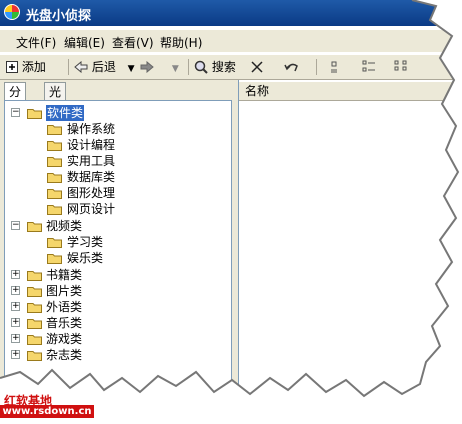  What do you see at coordinates (118, 161) in the screenshot?
I see `tree-node-child: 实用工具` at bounding box center [118, 161].